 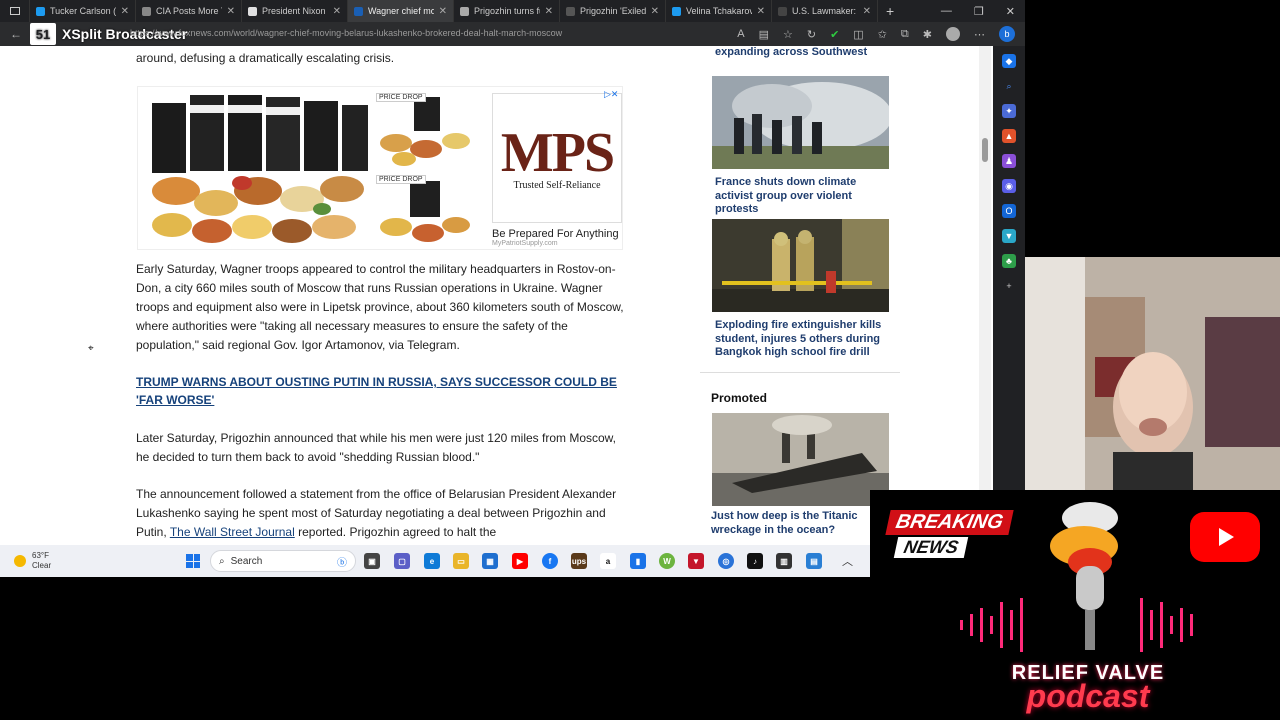 I want to click on weather-widget: 63°F Clear, so click(x=32, y=561).